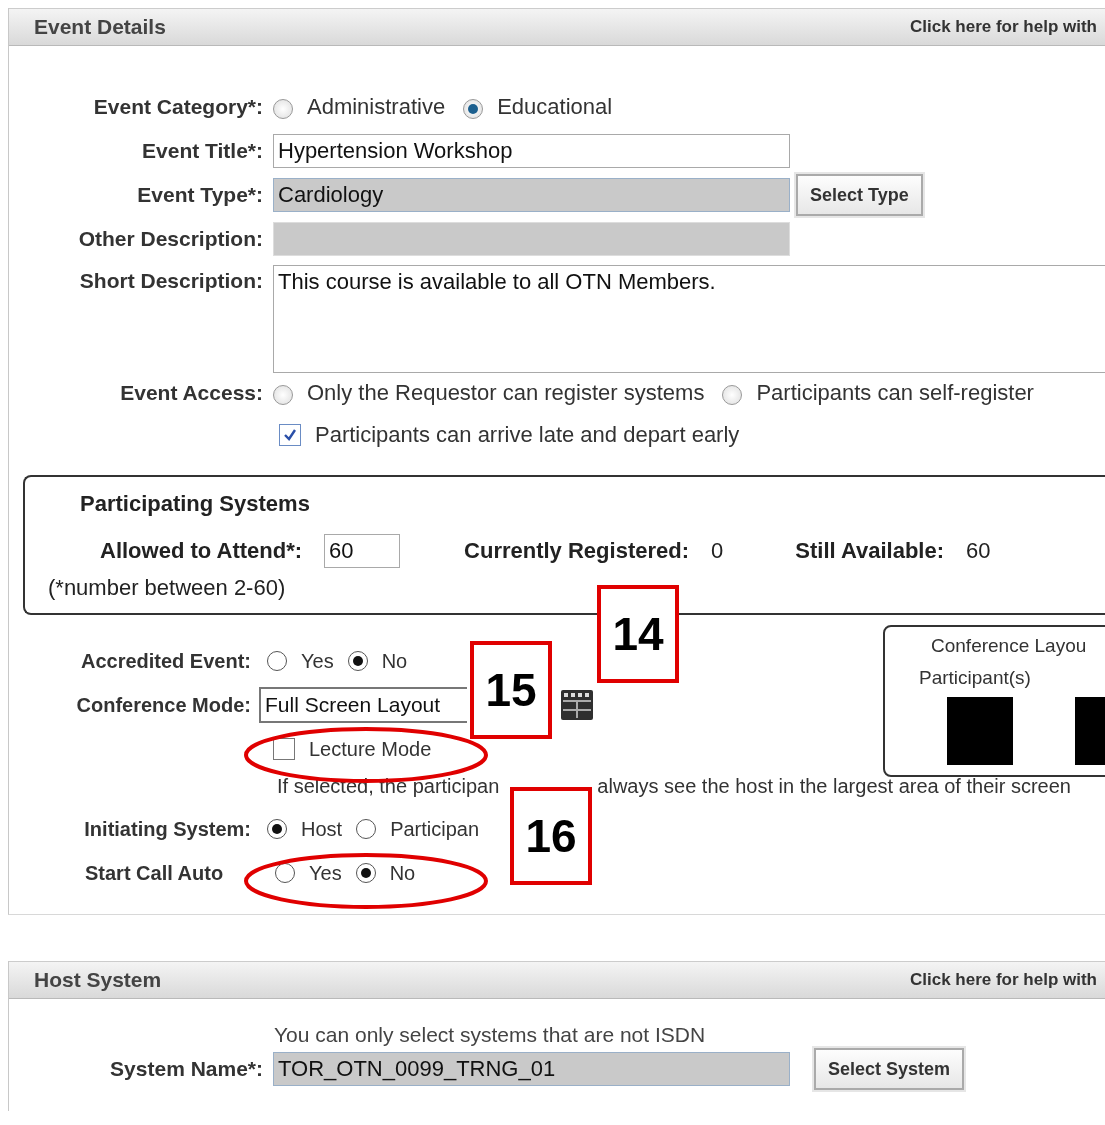 This screenshot has height=1125, width=1105. Describe the element at coordinates (1003, 27) in the screenshot. I see `help-link: Click here for help with` at that location.